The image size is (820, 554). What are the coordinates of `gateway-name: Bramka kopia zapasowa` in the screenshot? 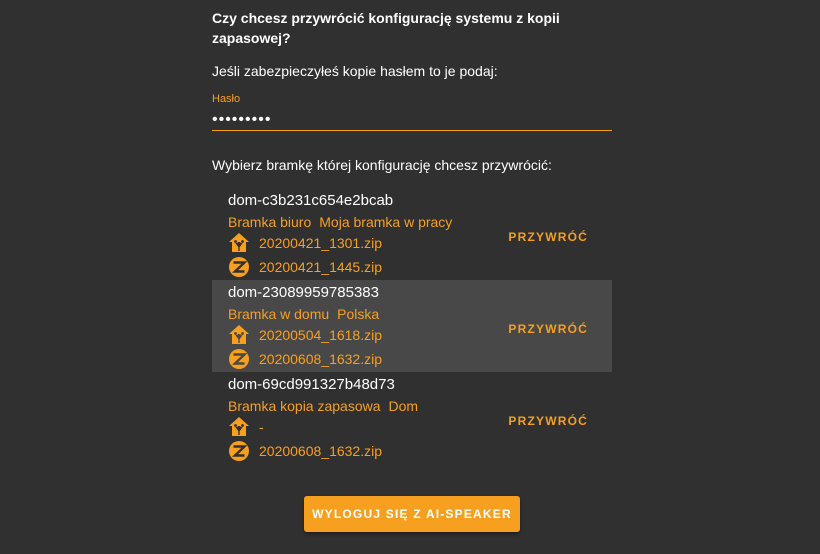 It's located at (304, 406).